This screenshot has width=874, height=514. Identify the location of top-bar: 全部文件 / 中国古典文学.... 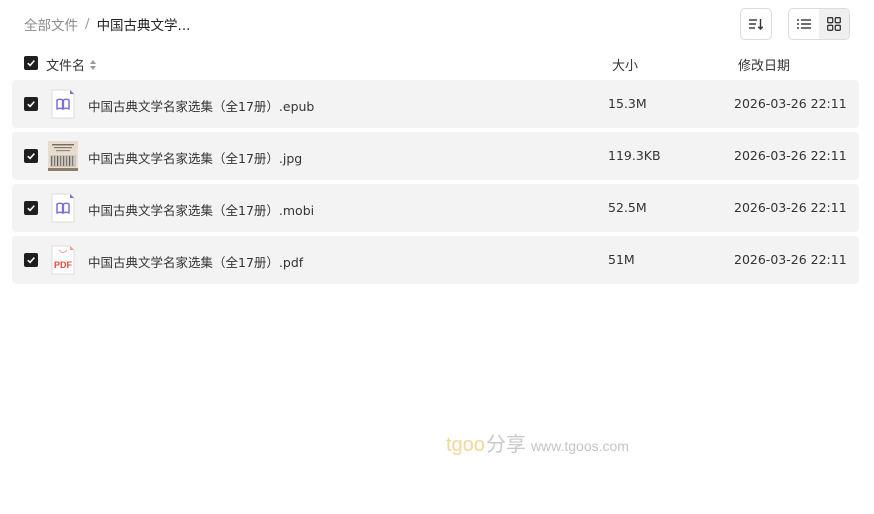
(437, 24).